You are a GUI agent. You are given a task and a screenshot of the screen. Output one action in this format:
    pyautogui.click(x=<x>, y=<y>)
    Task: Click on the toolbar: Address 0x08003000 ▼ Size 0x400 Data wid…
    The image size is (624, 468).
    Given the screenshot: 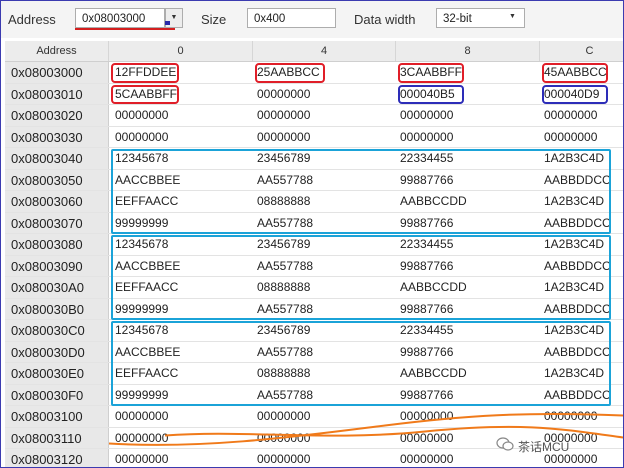 What is the action you would take?
    pyautogui.click(x=312, y=19)
    